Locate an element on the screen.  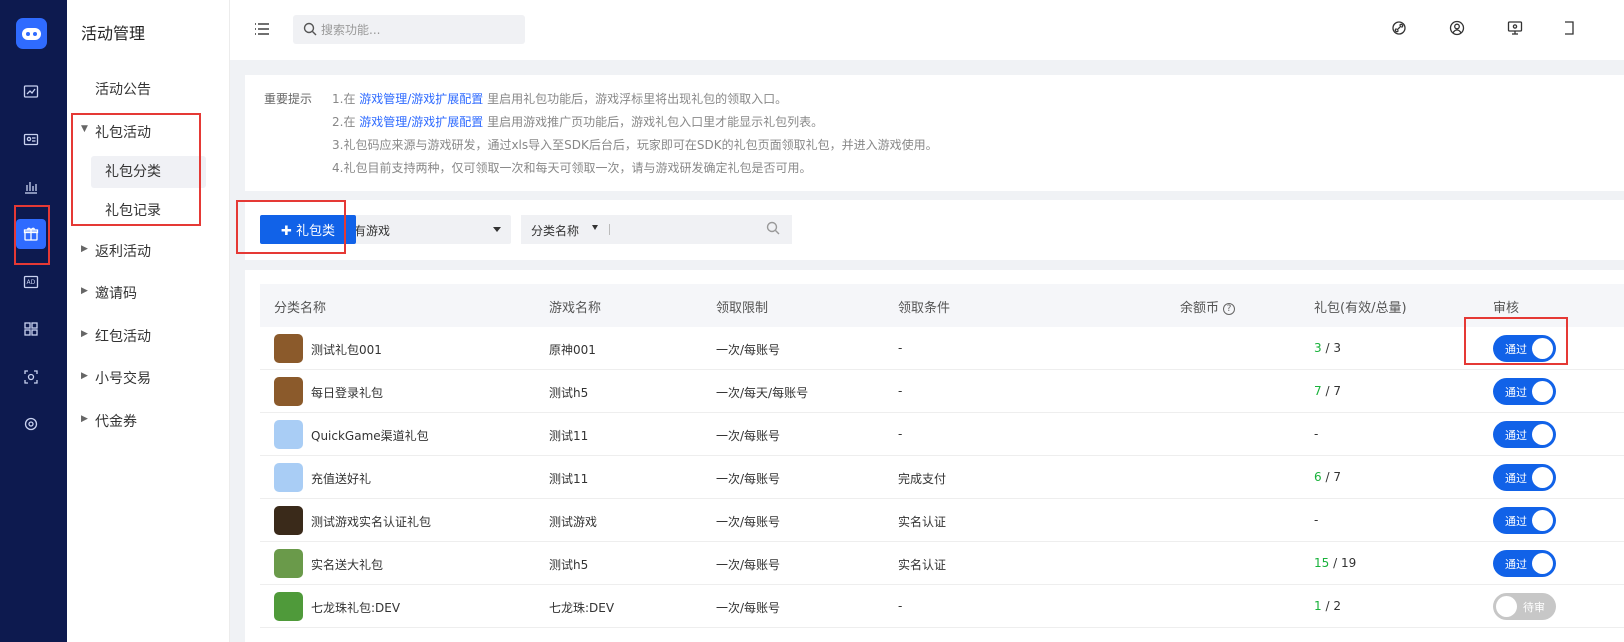
statistics-icon is located at coordinates (31, 187).